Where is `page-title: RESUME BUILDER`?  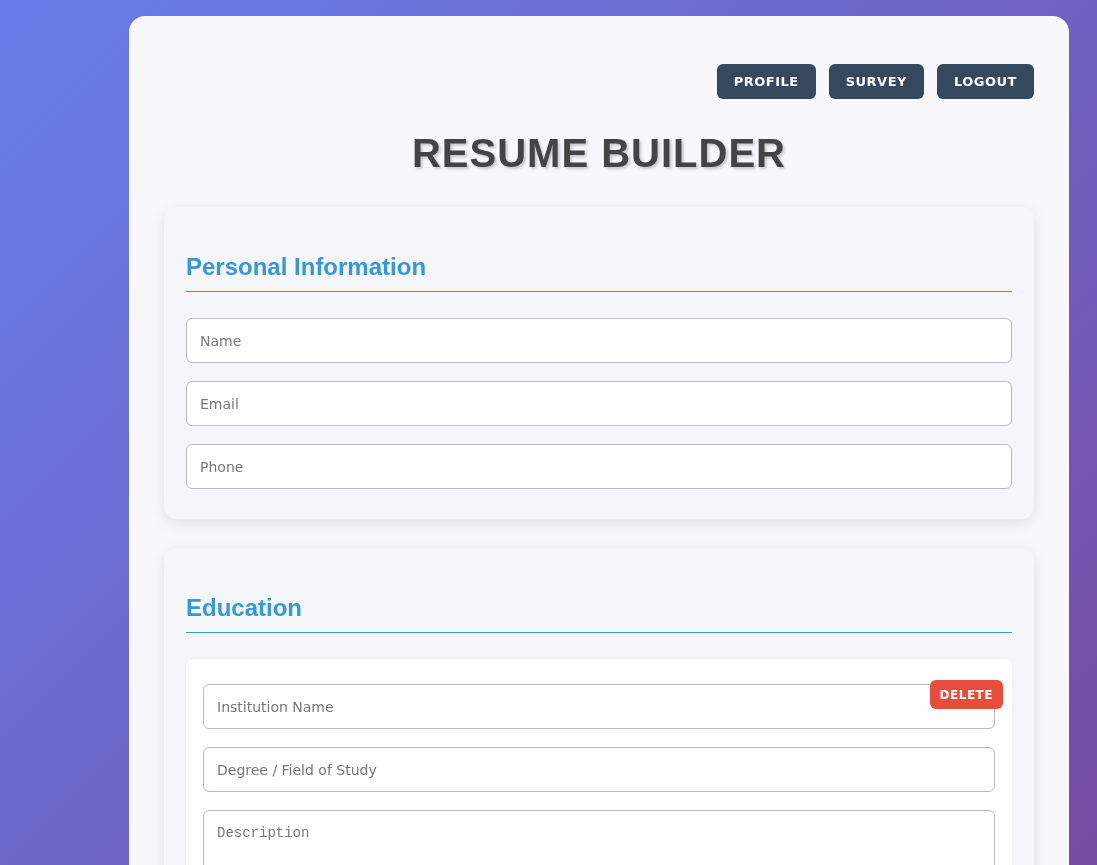 page-title: RESUME BUILDER is located at coordinates (599, 153).